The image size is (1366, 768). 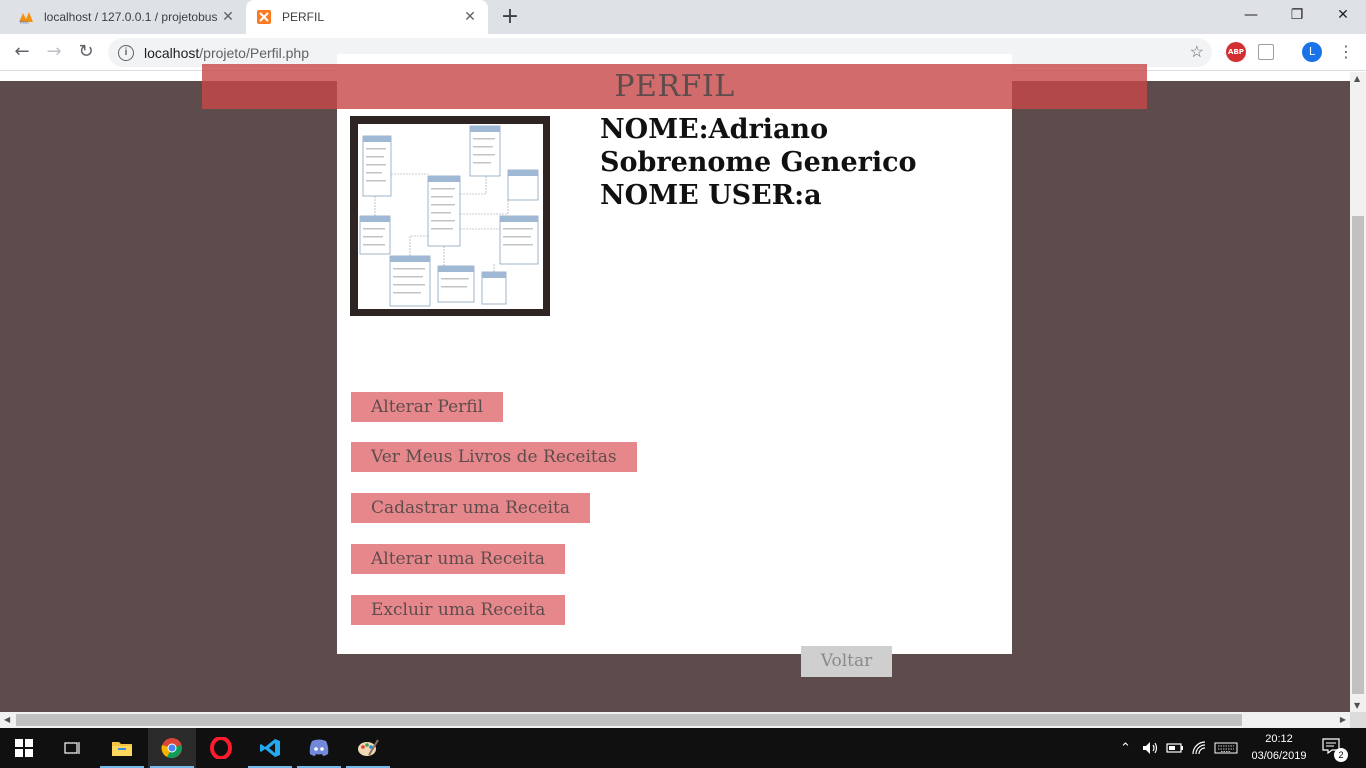 What do you see at coordinates (1343, 719) in the screenshot?
I see `scroll-right-icon: ▶` at bounding box center [1343, 719].